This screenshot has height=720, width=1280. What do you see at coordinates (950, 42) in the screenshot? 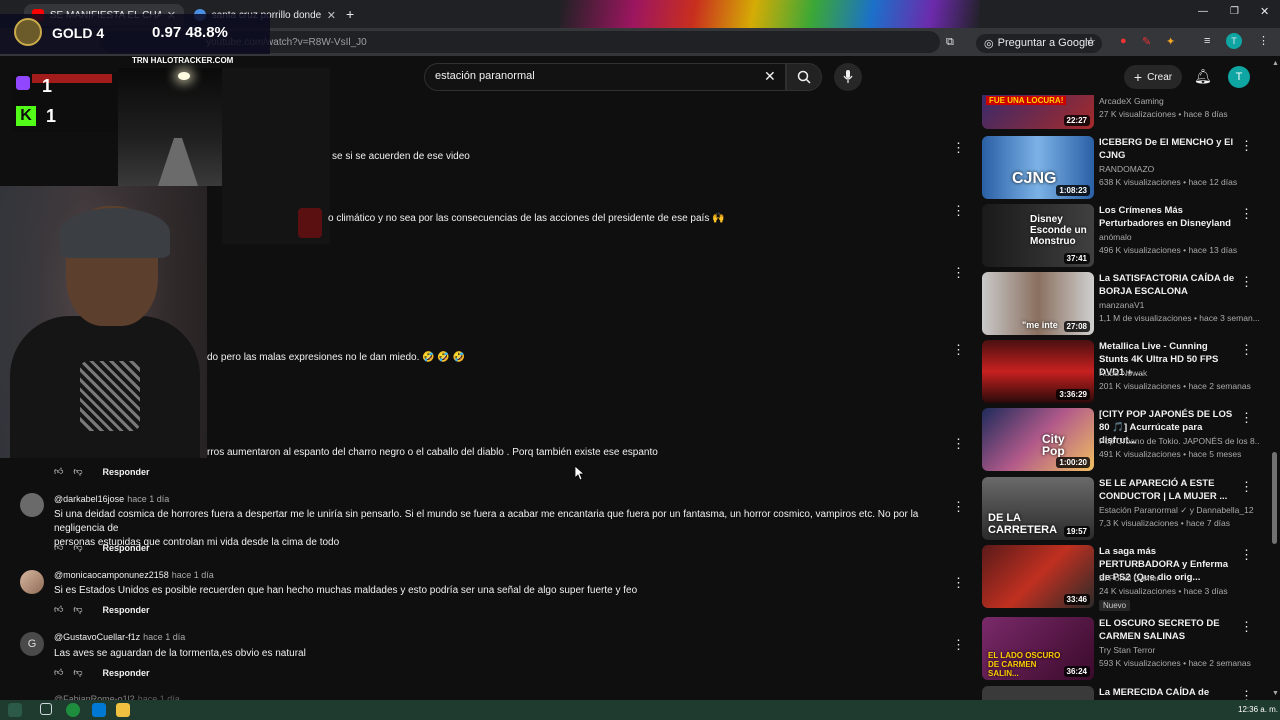
I see `install-app-icon: ⧉` at bounding box center [950, 42].